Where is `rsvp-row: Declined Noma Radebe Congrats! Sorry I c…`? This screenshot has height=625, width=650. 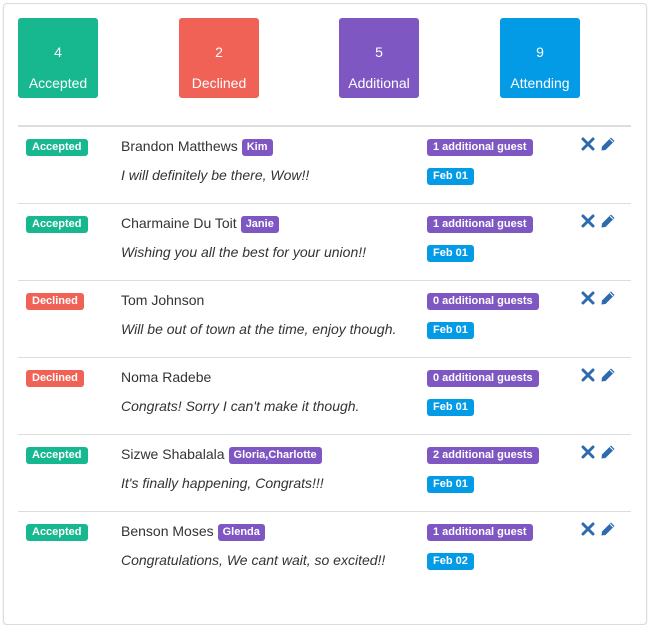 rsvp-row: Declined Noma Radebe Congrats! Sorry I c… is located at coordinates (324, 396).